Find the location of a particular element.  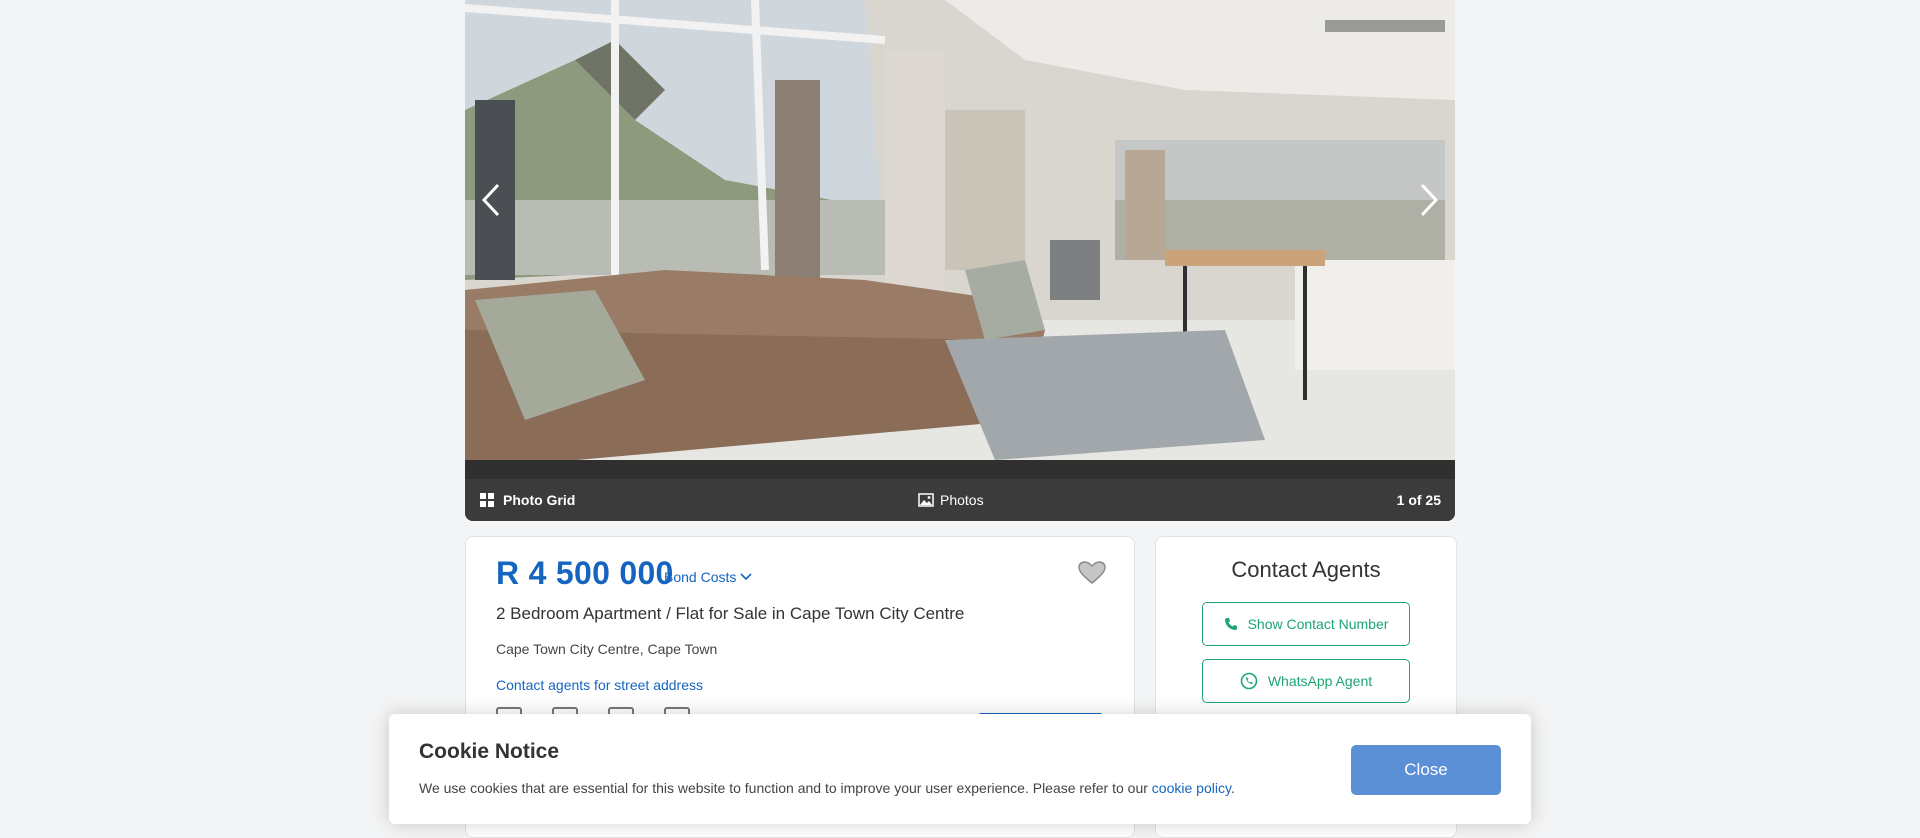

listing-location: Cape Town City Centre, Cape Town is located at coordinates (607, 649).